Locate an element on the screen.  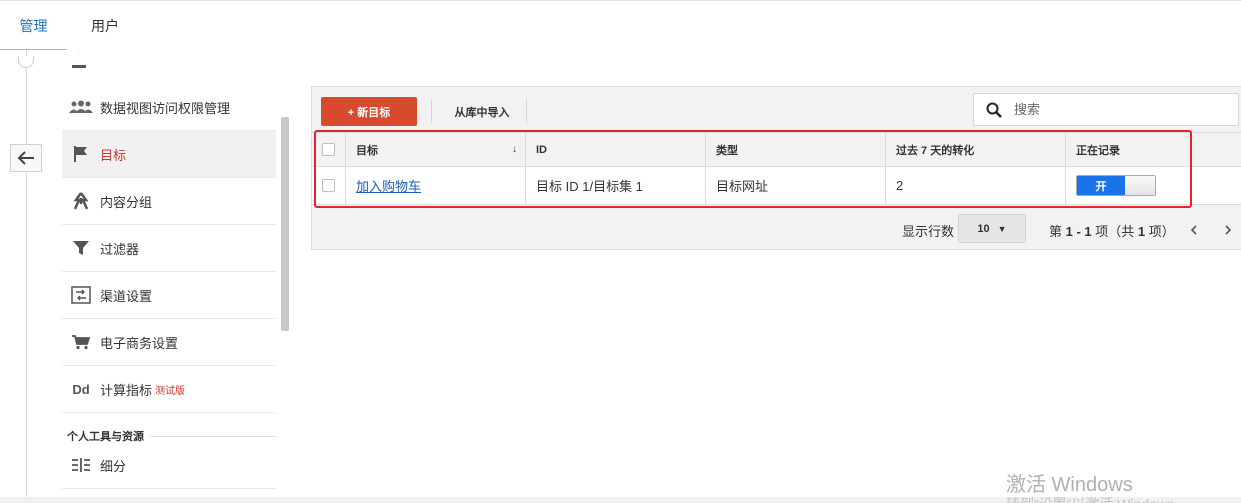
sidebar-item-label: 渠道设置 is located at coordinates (126, 296).